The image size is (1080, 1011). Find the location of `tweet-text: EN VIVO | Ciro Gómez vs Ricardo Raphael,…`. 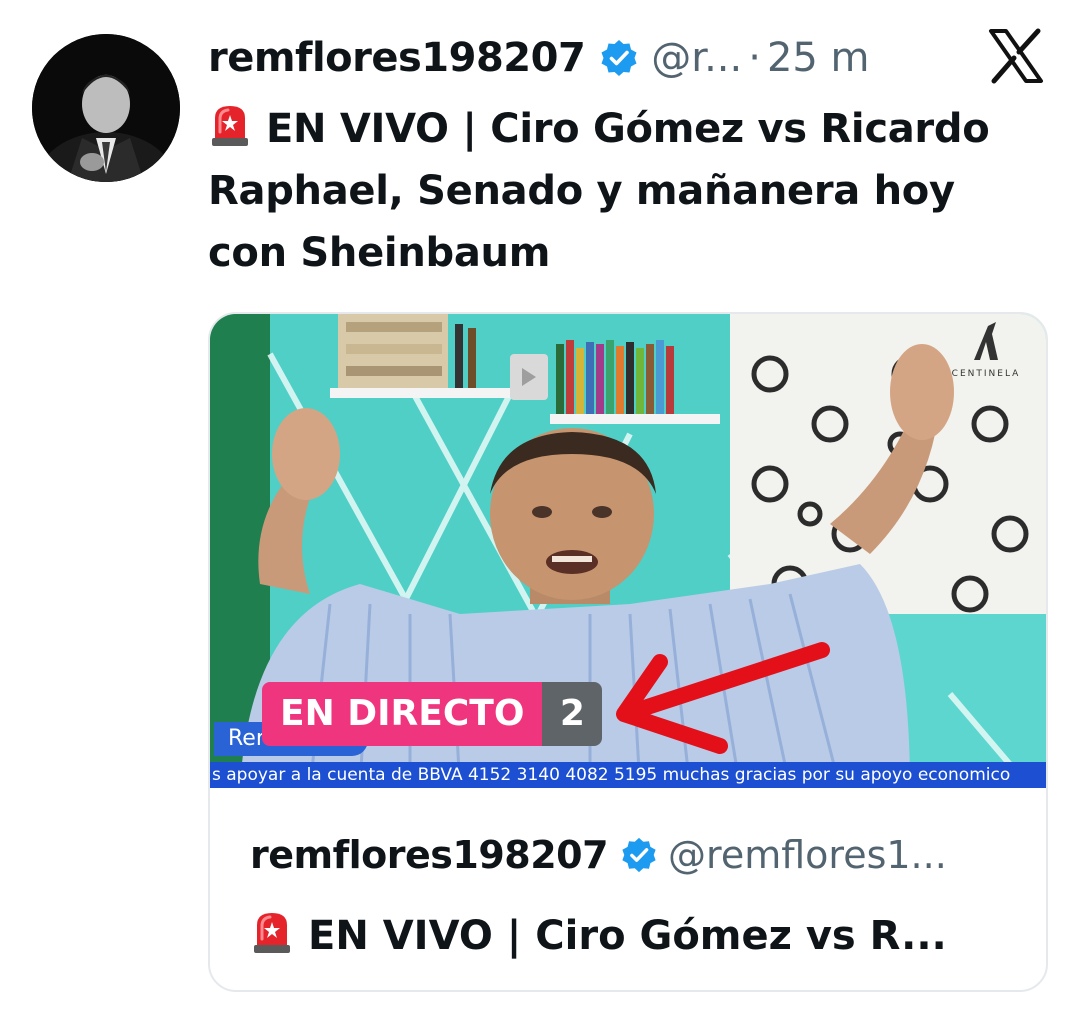

tweet-text: EN VIVO | Ciro Gómez vs Ricardo Raphael,… is located at coordinates (618, 191).